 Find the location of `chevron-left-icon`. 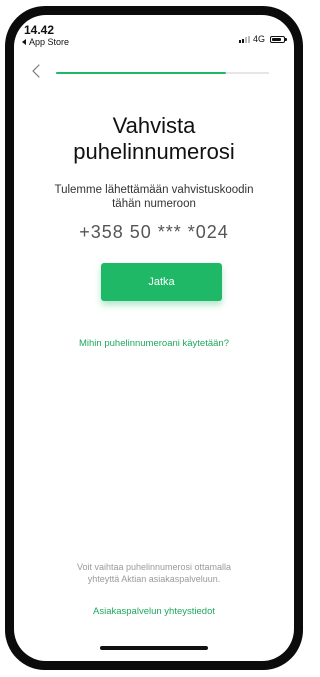

chevron-left-icon is located at coordinates (37, 71).